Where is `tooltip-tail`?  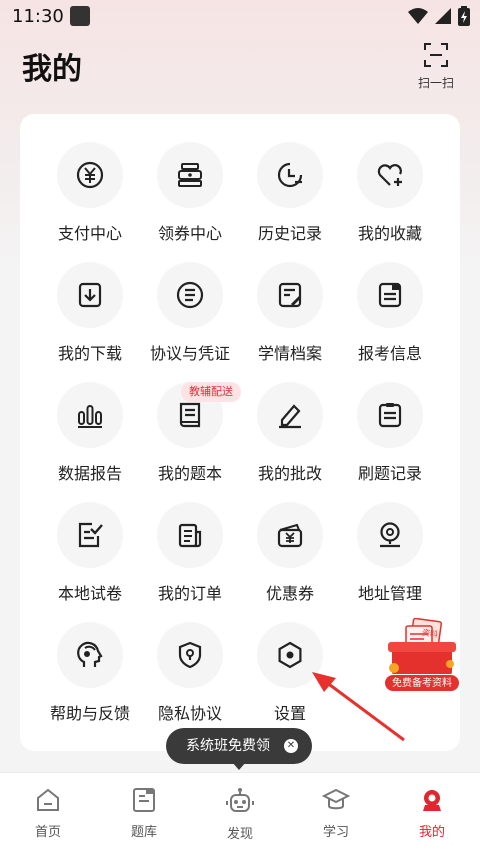
tooltip-tail is located at coordinates (239, 766).